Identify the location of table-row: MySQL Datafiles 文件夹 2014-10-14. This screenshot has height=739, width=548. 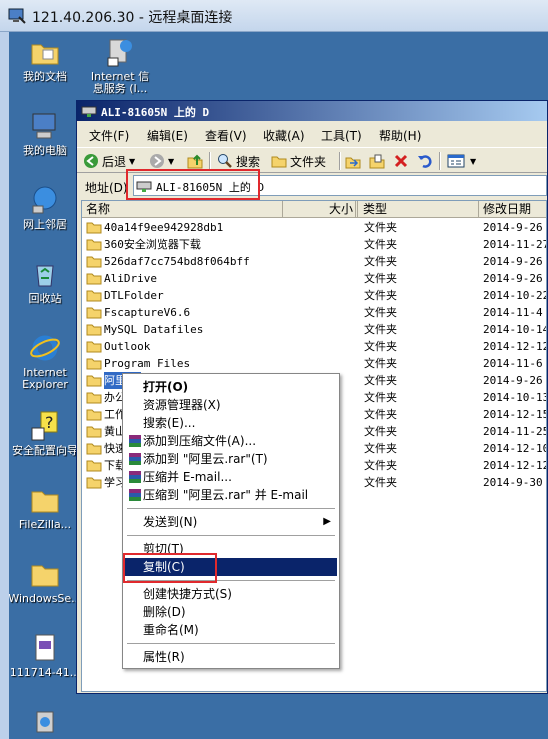
(314, 329).